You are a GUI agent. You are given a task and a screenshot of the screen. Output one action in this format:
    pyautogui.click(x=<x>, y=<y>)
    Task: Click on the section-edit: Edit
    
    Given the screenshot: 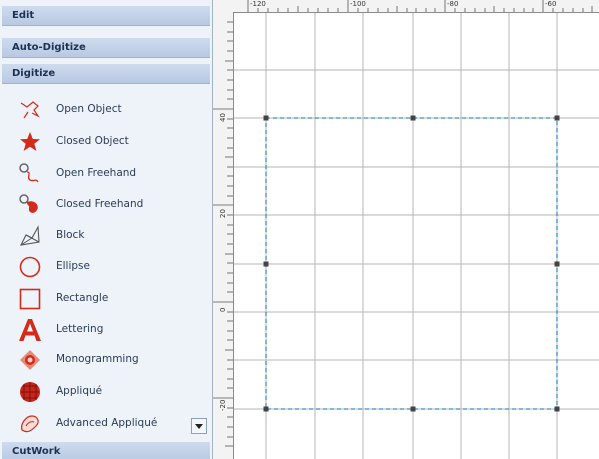 What is the action you would take?
    pyautogui.click(x=106, y=16)
    